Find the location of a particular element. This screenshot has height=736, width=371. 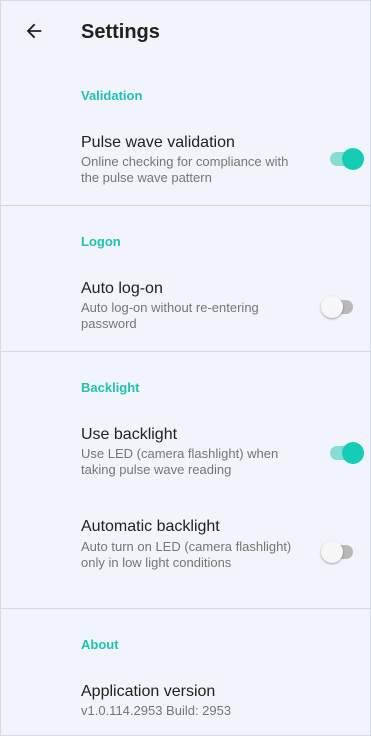

page-title: Settings is located at coordinates (120, 32).